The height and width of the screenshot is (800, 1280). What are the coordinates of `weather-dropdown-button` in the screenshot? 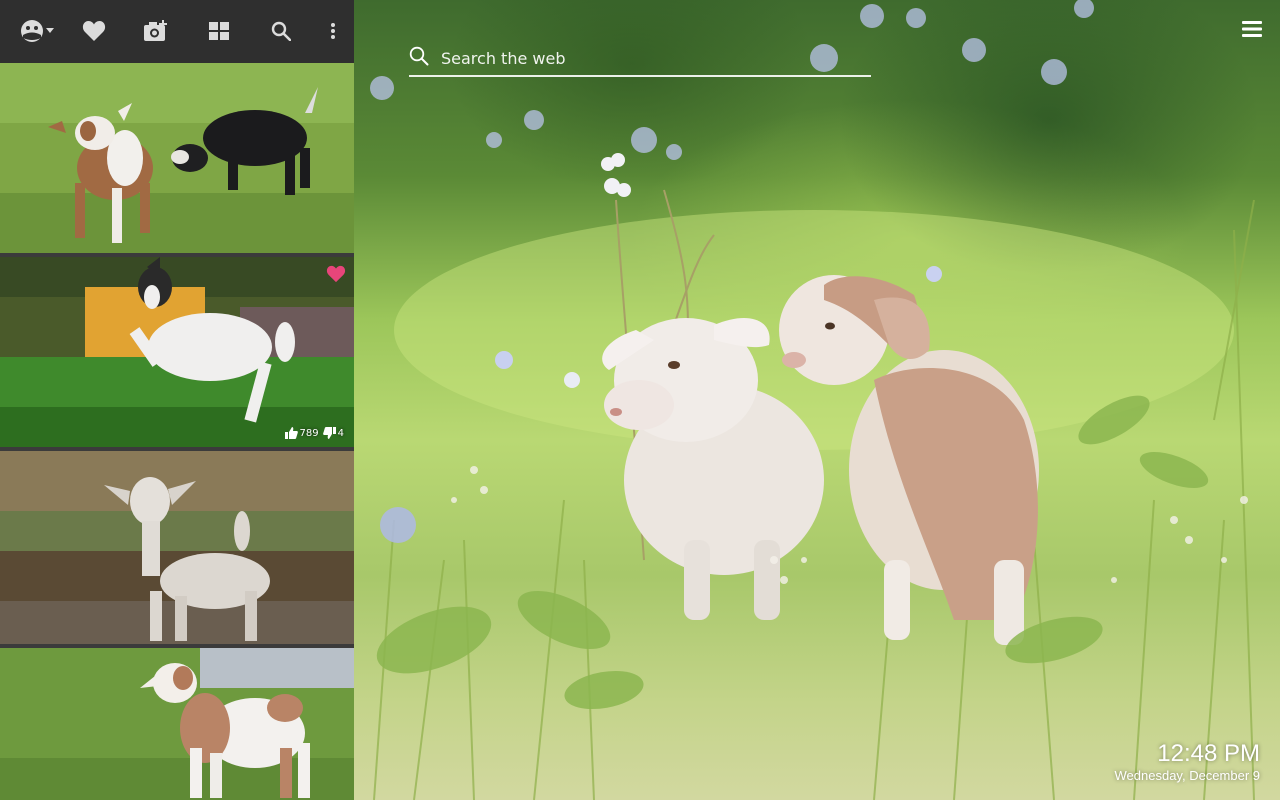 It's located at (38, 31).